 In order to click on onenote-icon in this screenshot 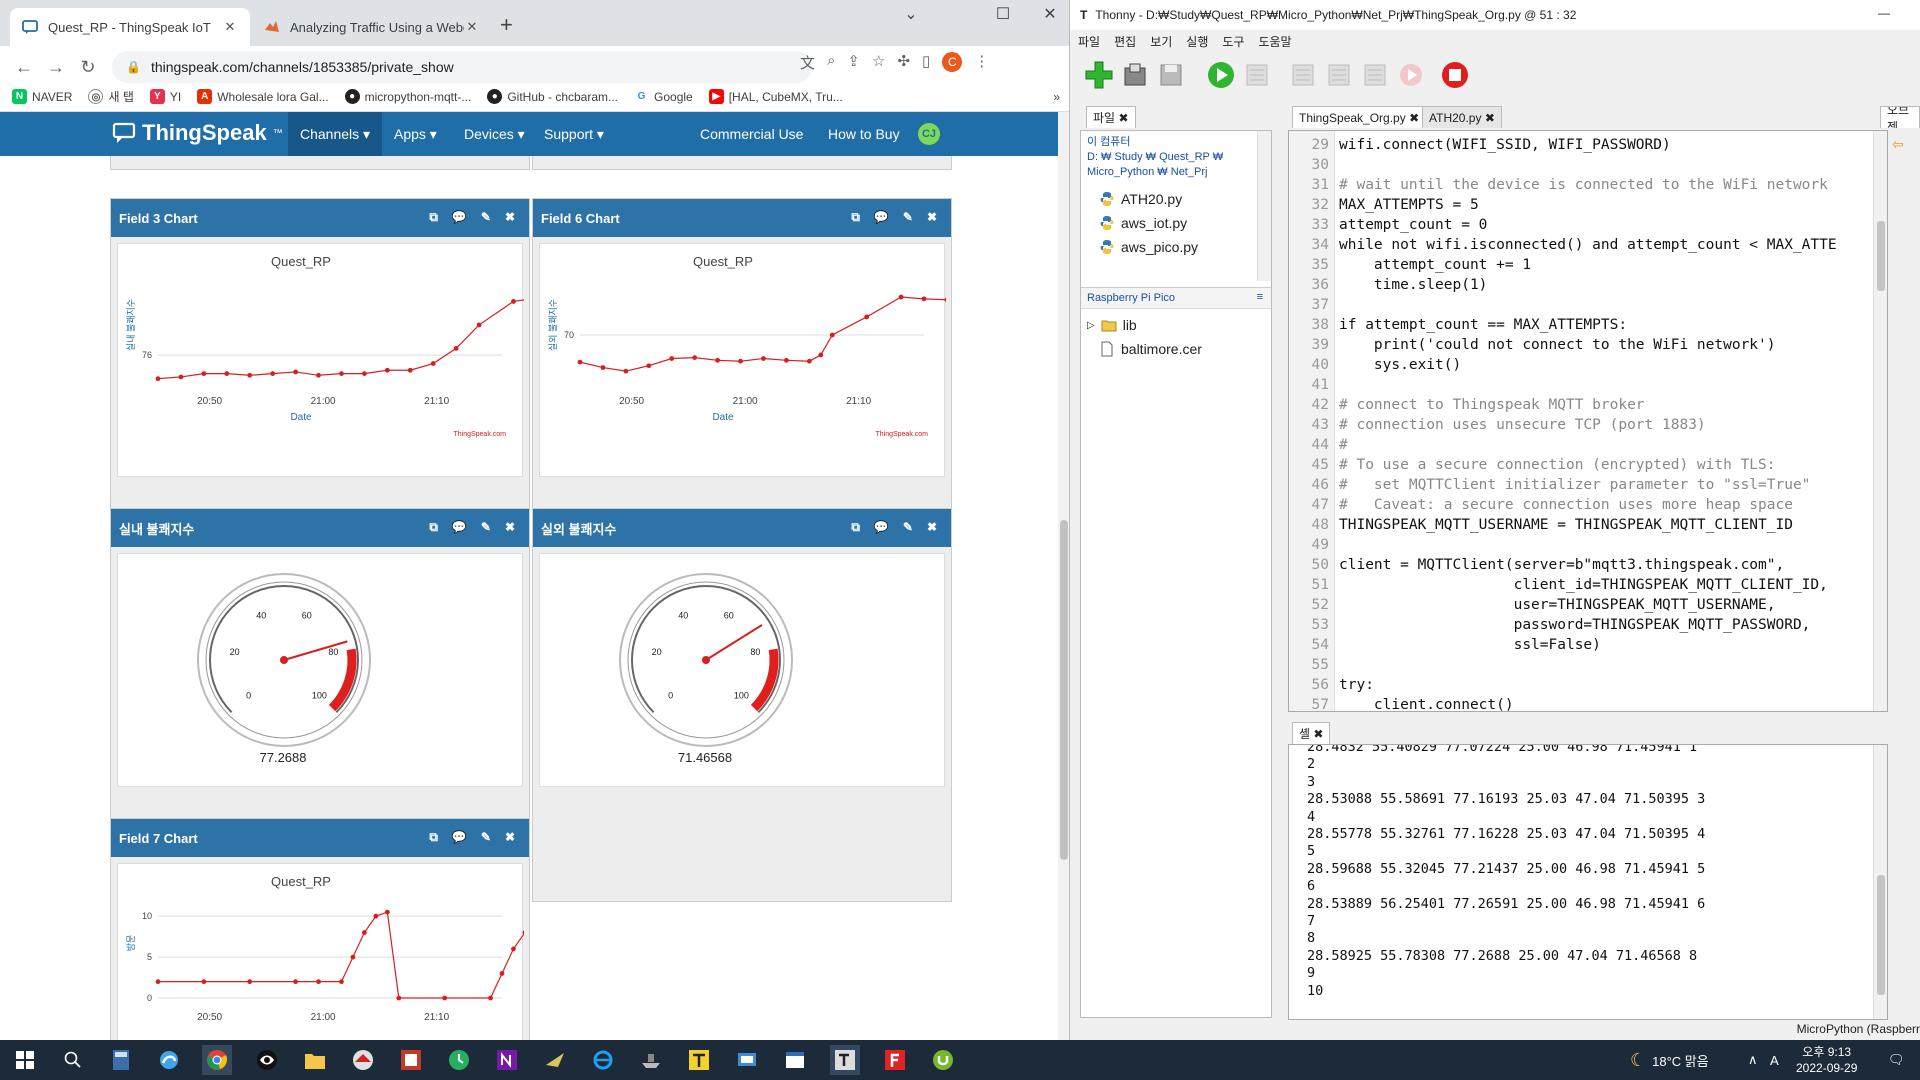, I will do `click(507, 1060)`.